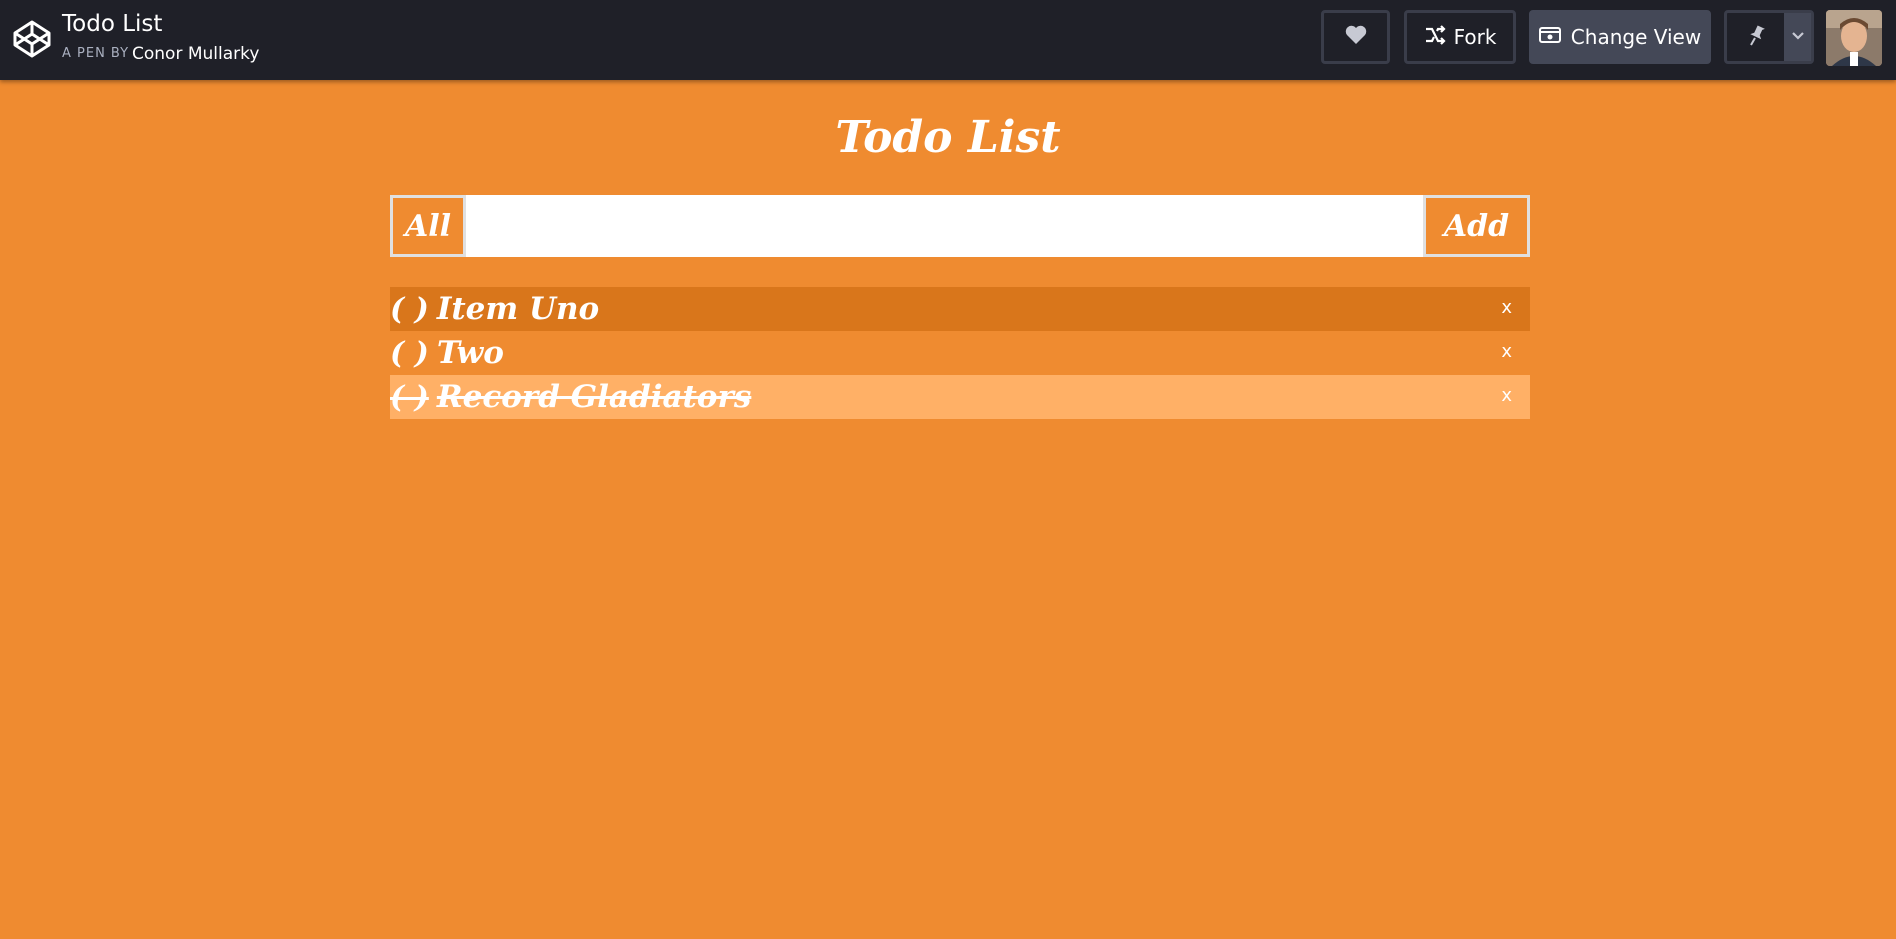  What do you see at coordinates (1435, 37) in the screenshot?
I see `fork-icon` at bounding box center [1435, 37].